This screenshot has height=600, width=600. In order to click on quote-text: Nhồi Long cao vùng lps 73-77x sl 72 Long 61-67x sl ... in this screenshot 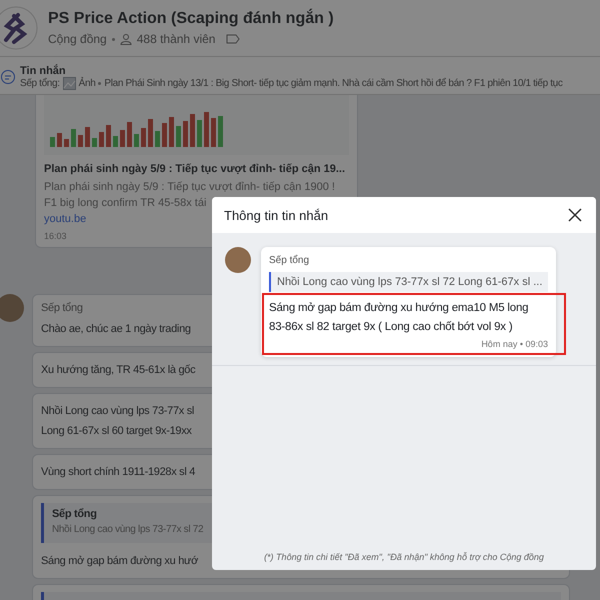, I will do `click(409, 282)`.